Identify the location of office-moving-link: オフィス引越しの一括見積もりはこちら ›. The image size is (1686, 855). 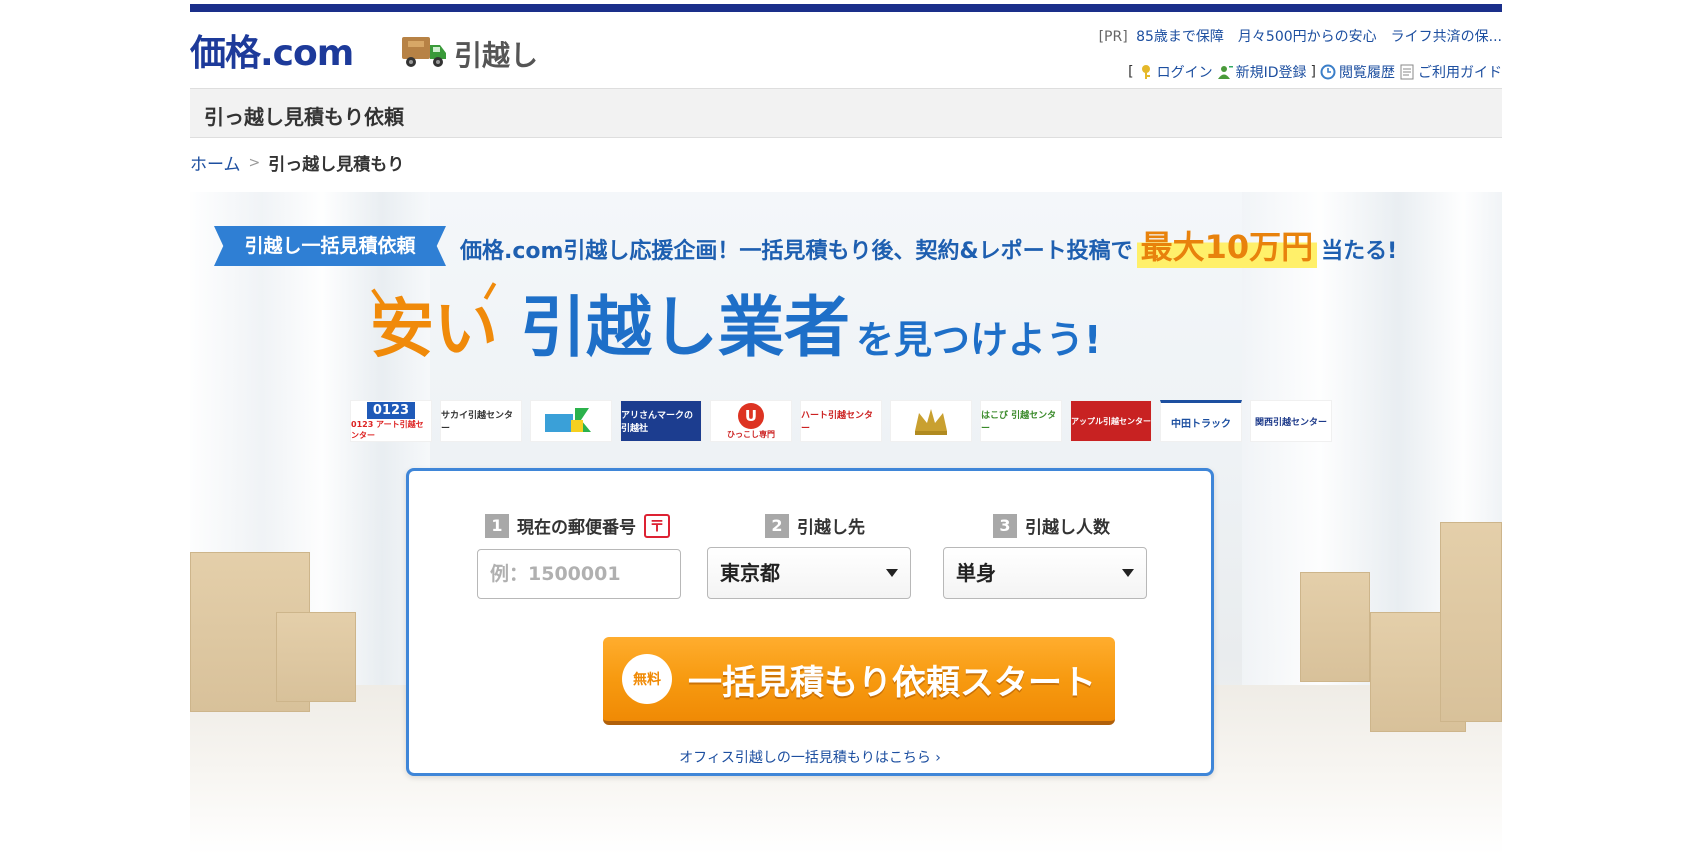
(810, 757).